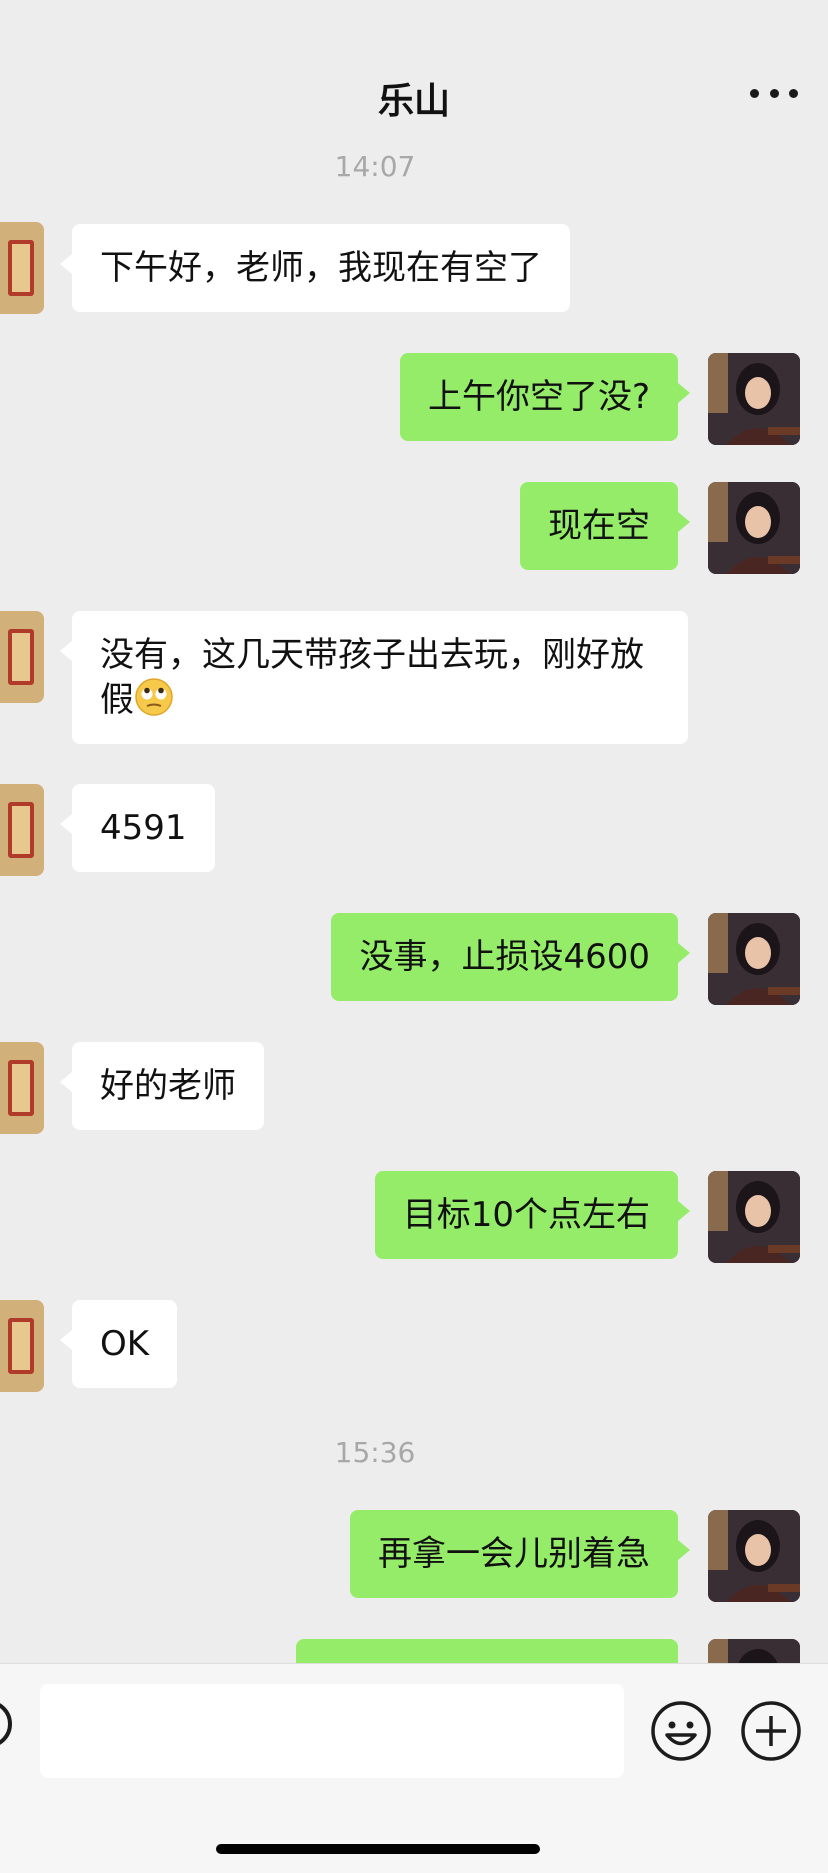  I want to click on incoming-message: 4591, so click(137, 828).